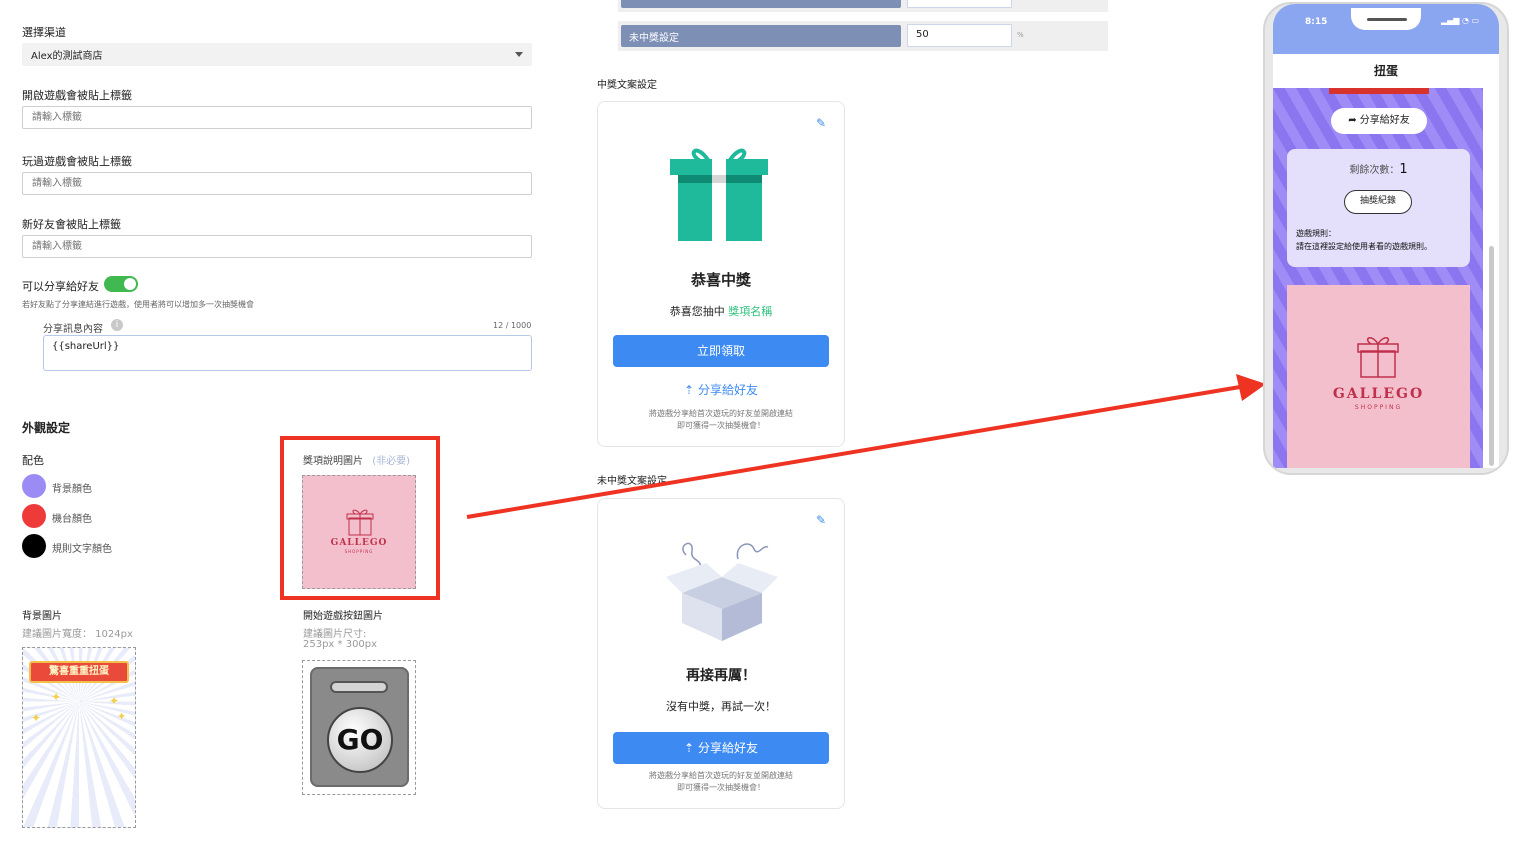 The image size is (1539, 863). What do you see at coordinates (1378, 394) in the screenshot?
I see `phone-gallego-text: GALLEGO` at bounding box center [1378, 394].